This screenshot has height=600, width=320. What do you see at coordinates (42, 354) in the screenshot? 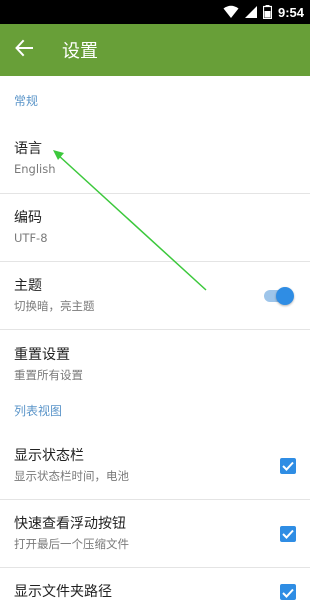
I see `pref-reset-title: 重置设置` at bounding box center [42, 354].